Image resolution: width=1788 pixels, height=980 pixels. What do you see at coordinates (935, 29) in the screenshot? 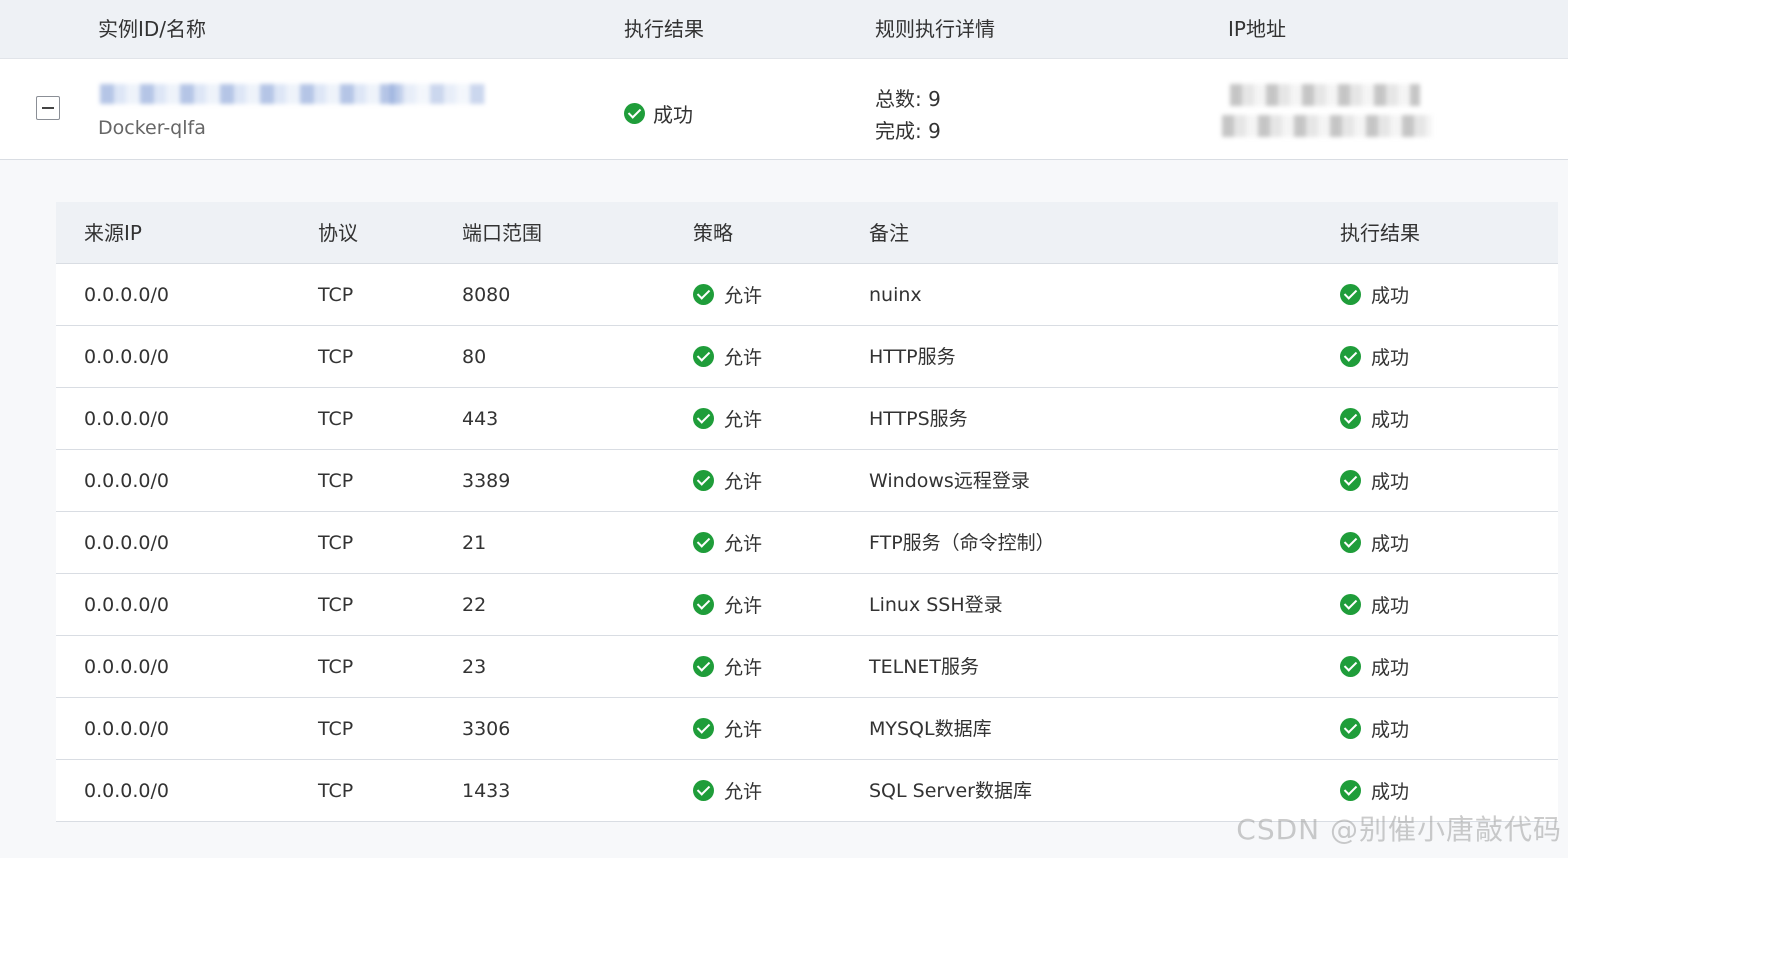
I see `column-header-rule-detail: 规则执行详情` at bounding box center [935, 29].